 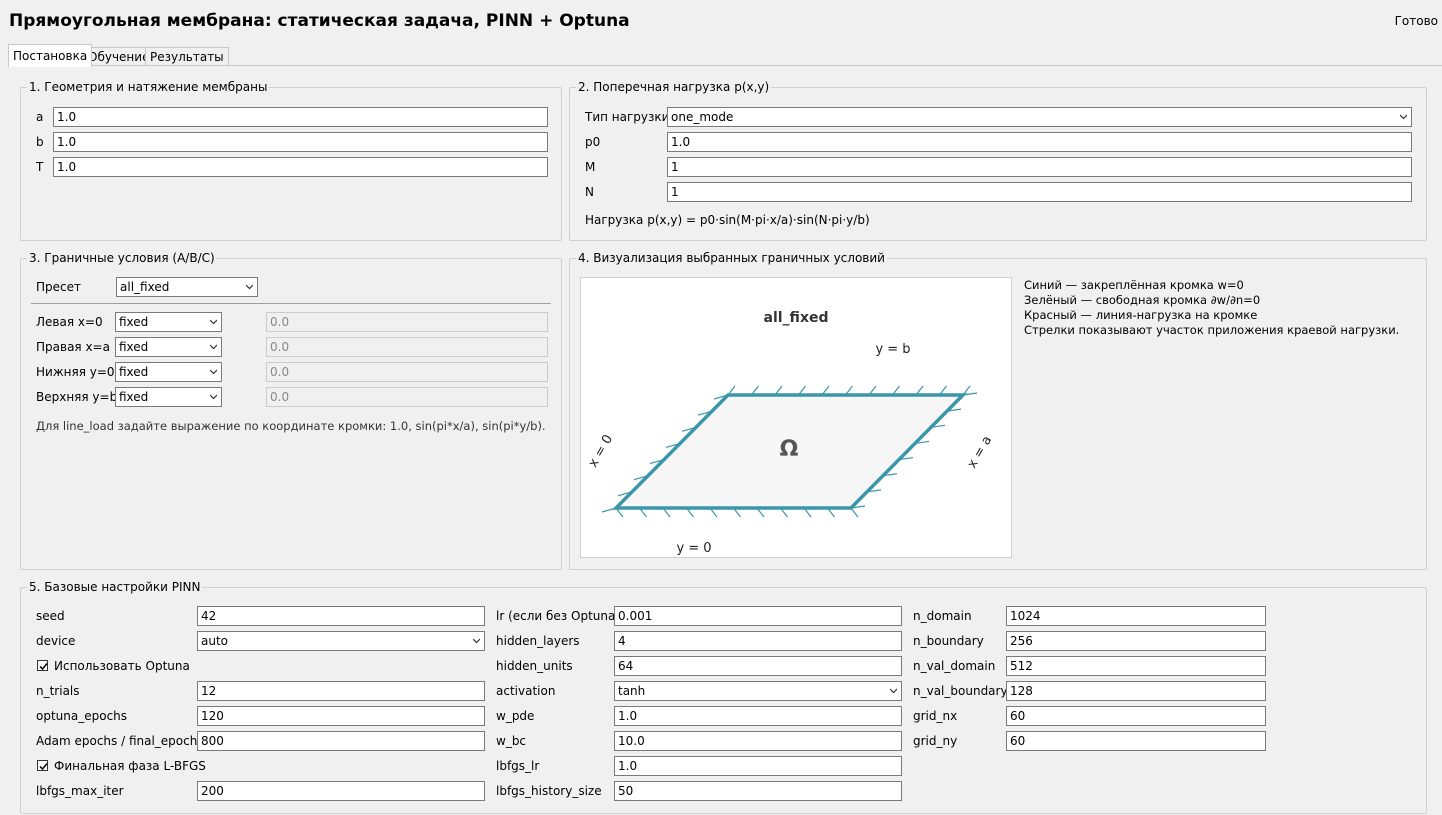 What do you see at coordinates (187, 56) in the screenshot?
I see `tab-rezultaty: Результаты` at bounding box center [187, 56].